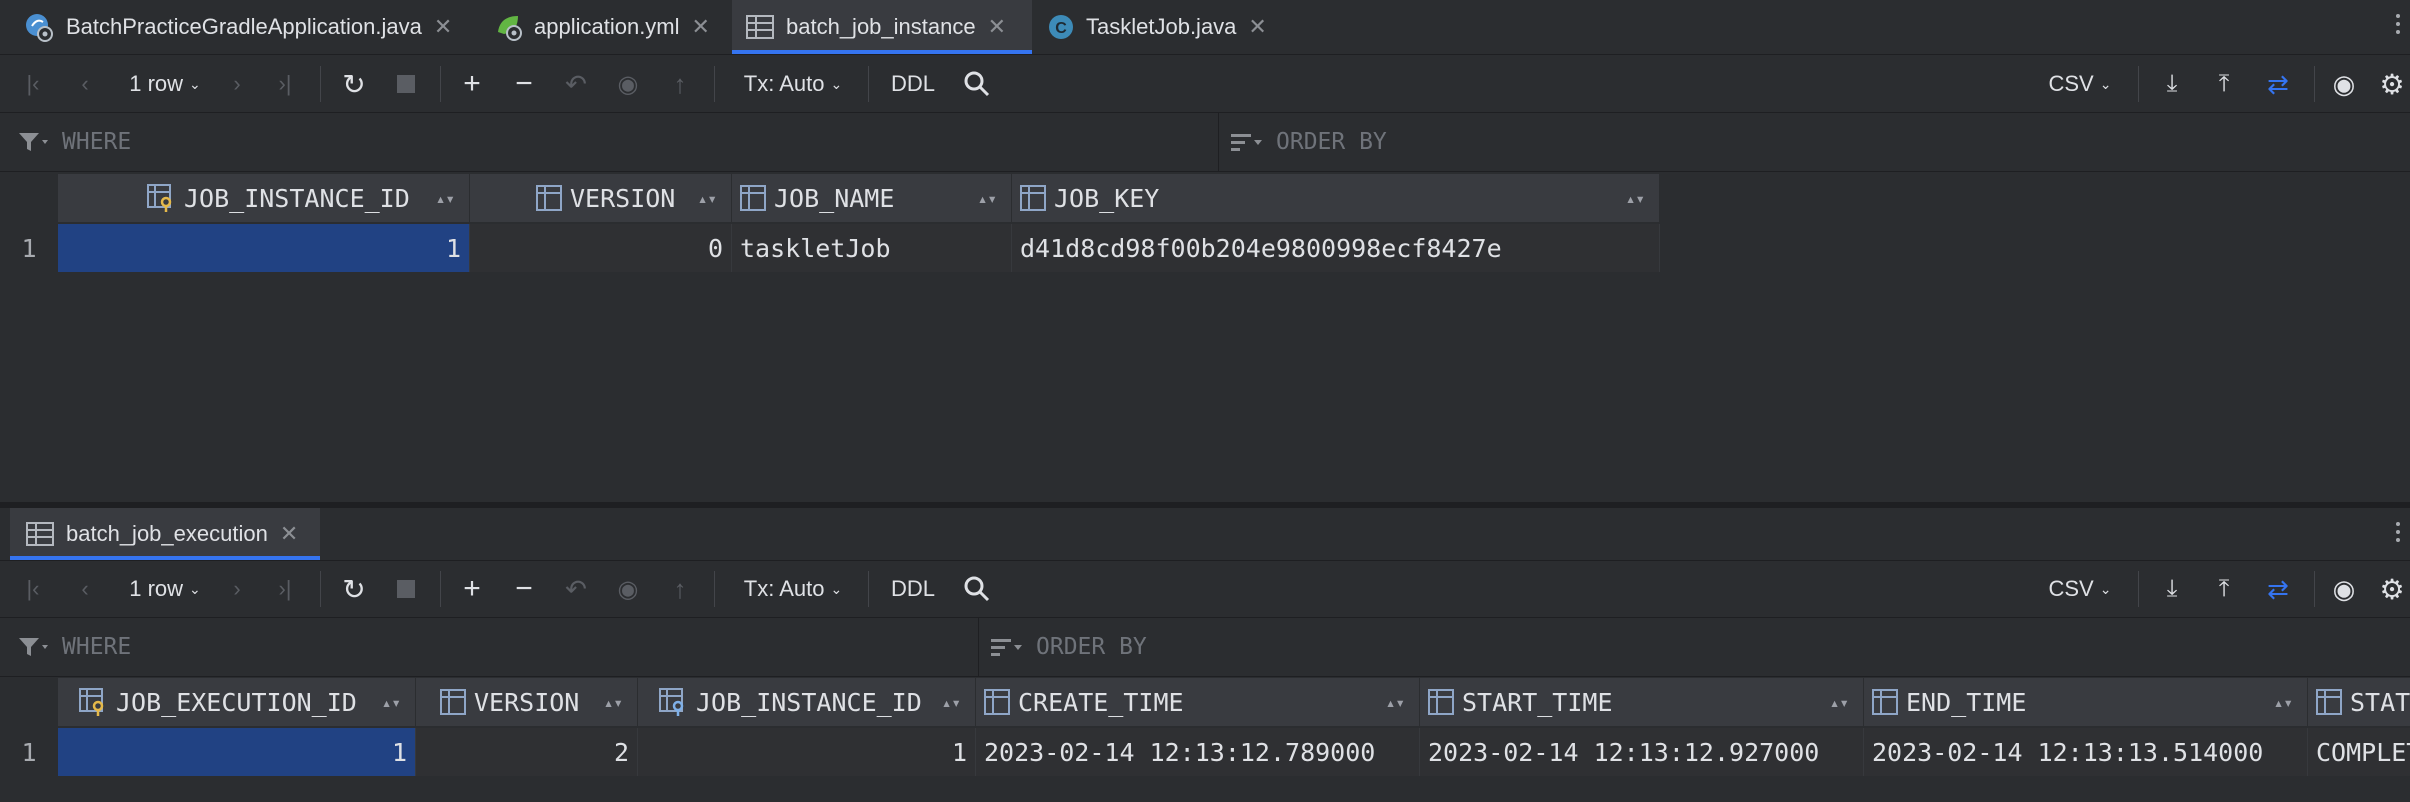 The width and height of the screenshot is (2410, 802). Describe the element at coordinates (1642, 752) in the screenshot. I see `table-cell: 2023-02-14 12:13:12.927000` at that location.